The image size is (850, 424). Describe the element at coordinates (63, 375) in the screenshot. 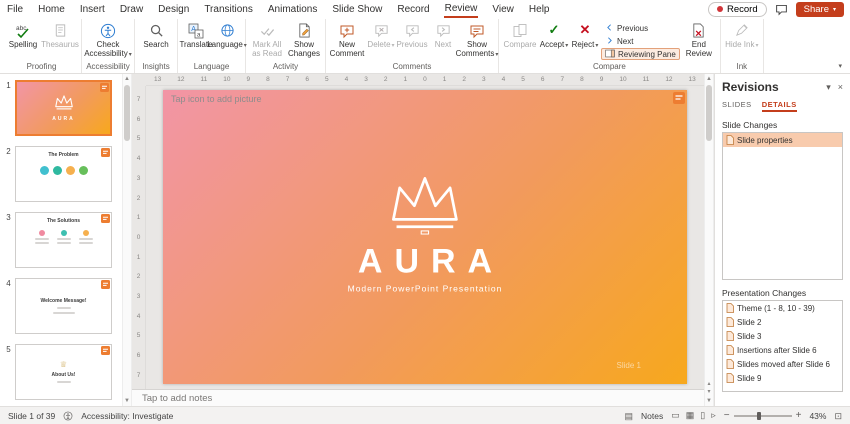

I see `thumbnail-title: About Us!` at that location.